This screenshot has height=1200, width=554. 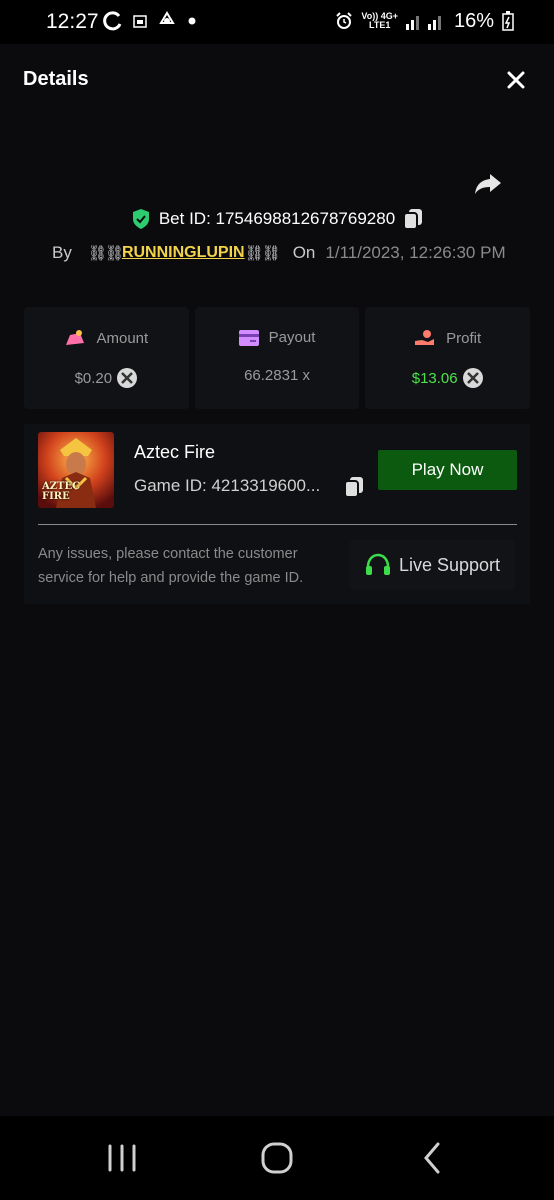 I want to click on live-support-label: Live Support, so click(x=449, y=564).